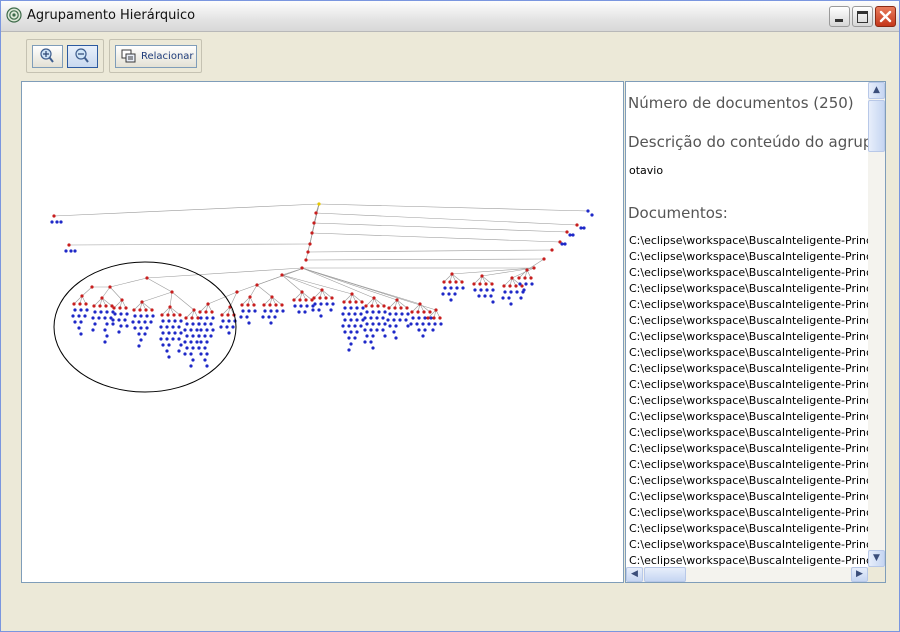 This screenshot has width=900, height=632. I want to click on root-node, so click(319, 204).